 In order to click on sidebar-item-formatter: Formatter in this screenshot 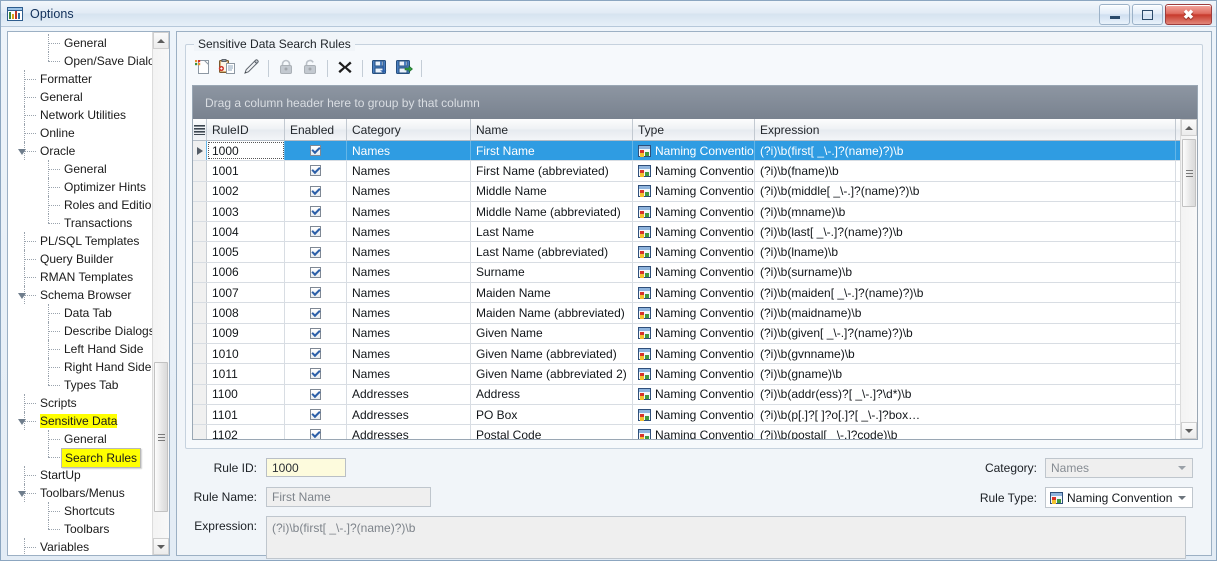, I will do `click(80, 79)`.